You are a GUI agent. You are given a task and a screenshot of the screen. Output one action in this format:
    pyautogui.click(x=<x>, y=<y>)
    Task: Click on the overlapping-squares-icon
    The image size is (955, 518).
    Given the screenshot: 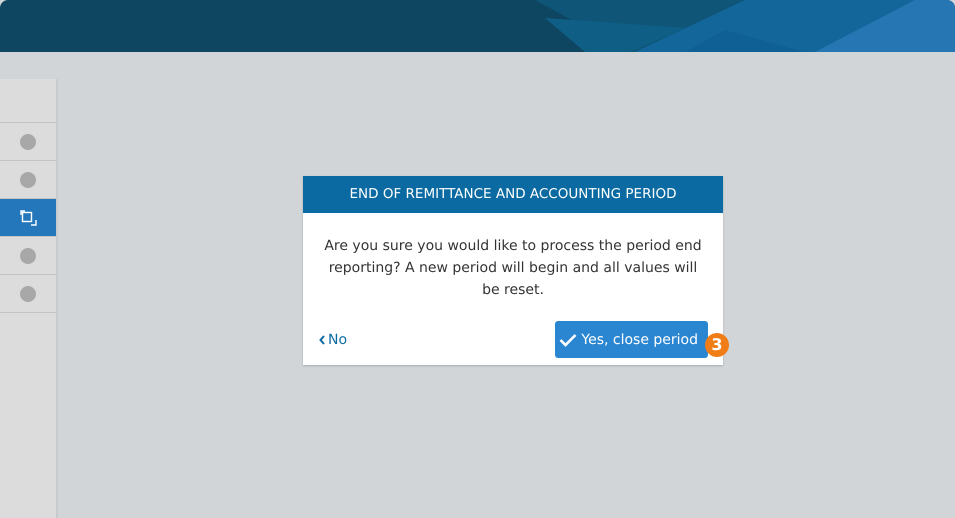 What is the action you would take?
    pyautogui.click(x=28, y=217)
    